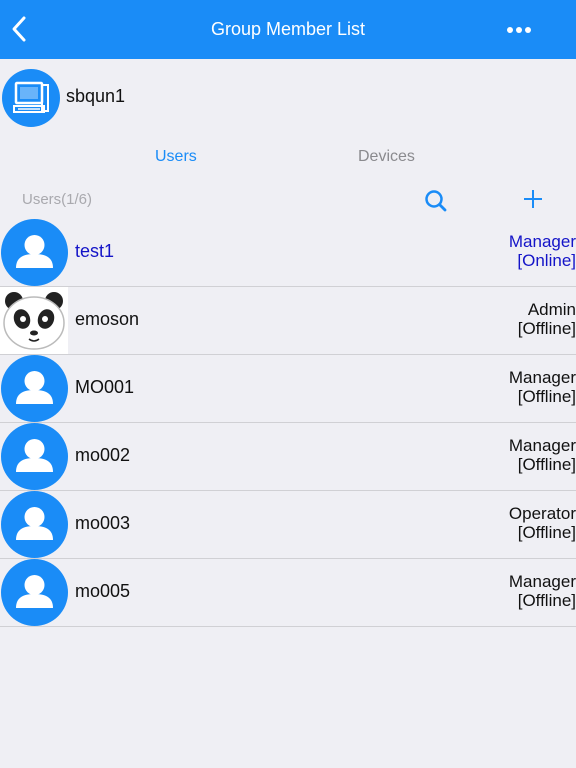  I want to click on page-title: Group Member List, so click(288, 29).